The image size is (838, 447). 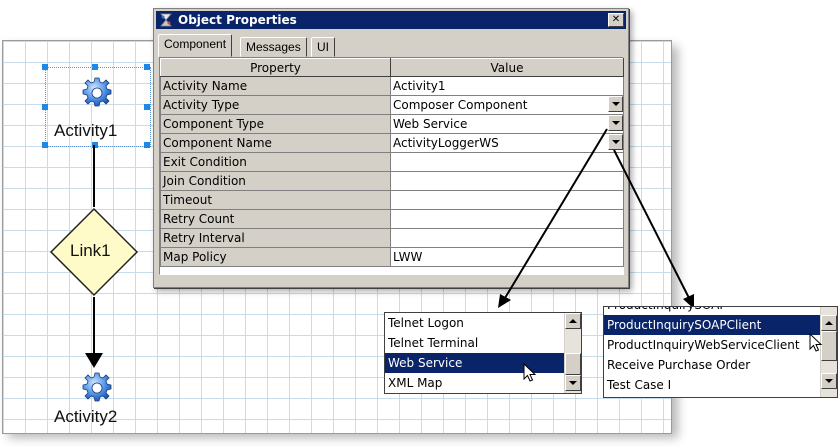 I want to click on properties-icon, so click(x=166, y=20).